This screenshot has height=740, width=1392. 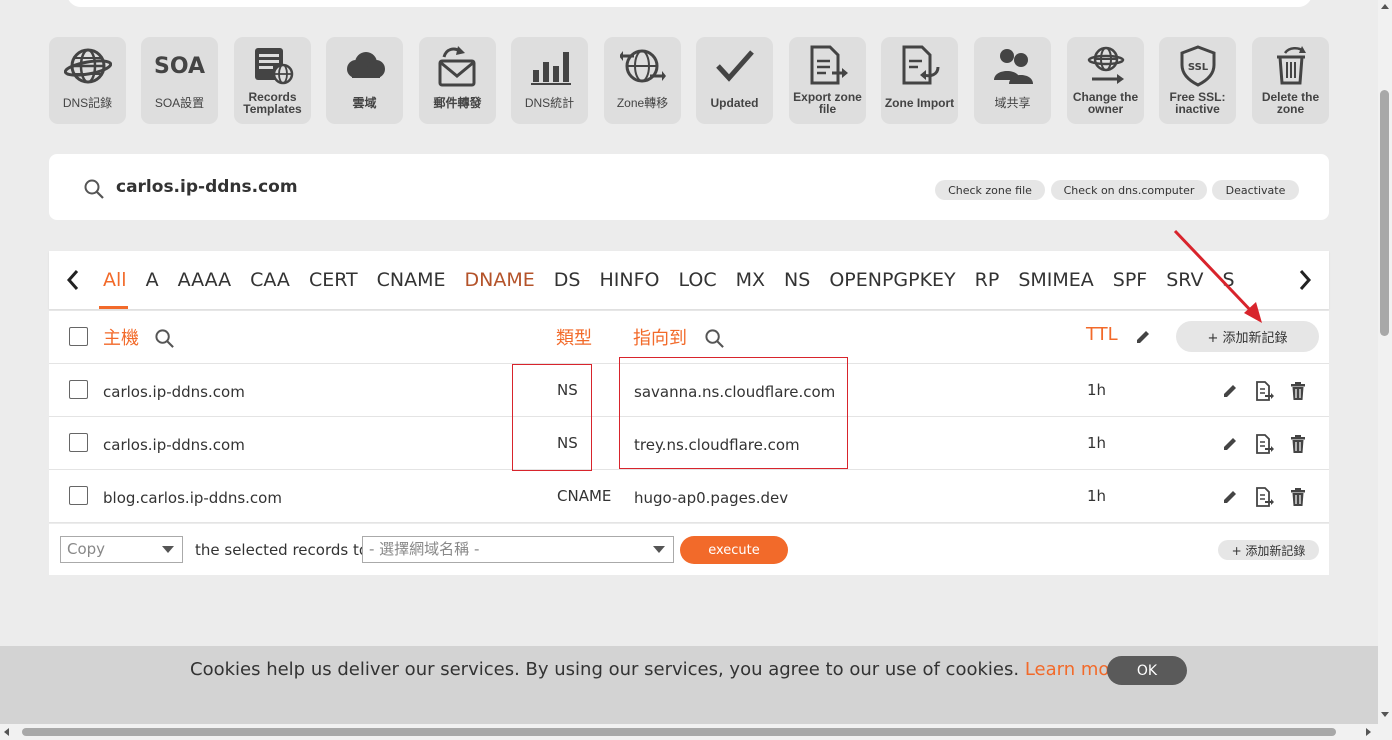 I want to click on tool-label: Zone Import, so click(x=919, y=103).